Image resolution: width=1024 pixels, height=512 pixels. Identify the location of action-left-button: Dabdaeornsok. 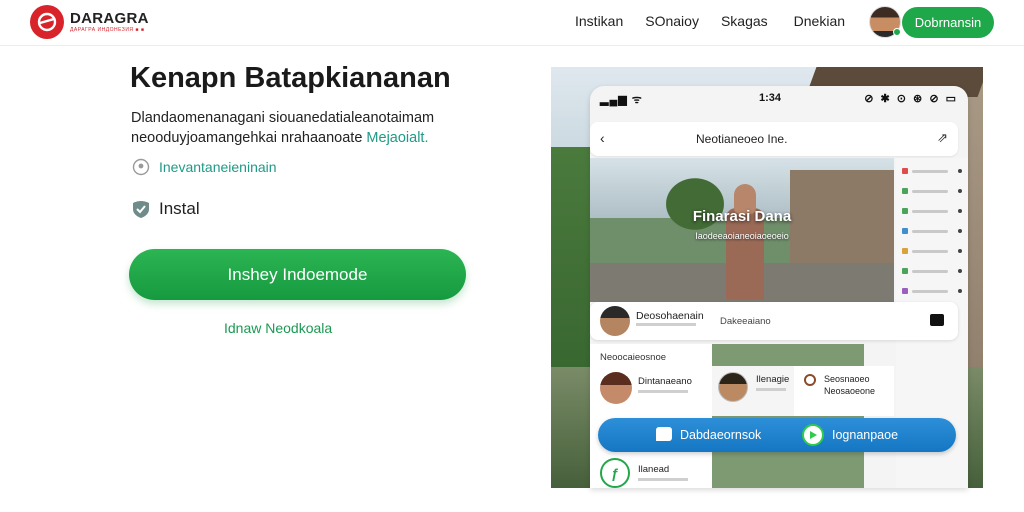
(720, 435).